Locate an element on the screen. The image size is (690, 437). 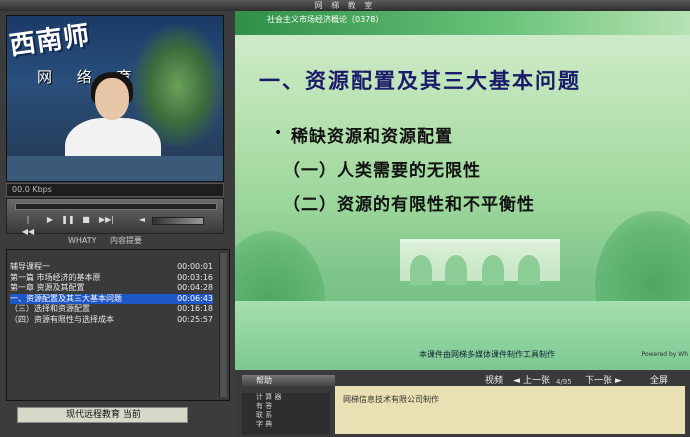
contents-item-time: 00:03:16 is located at coordinates (195, 277).